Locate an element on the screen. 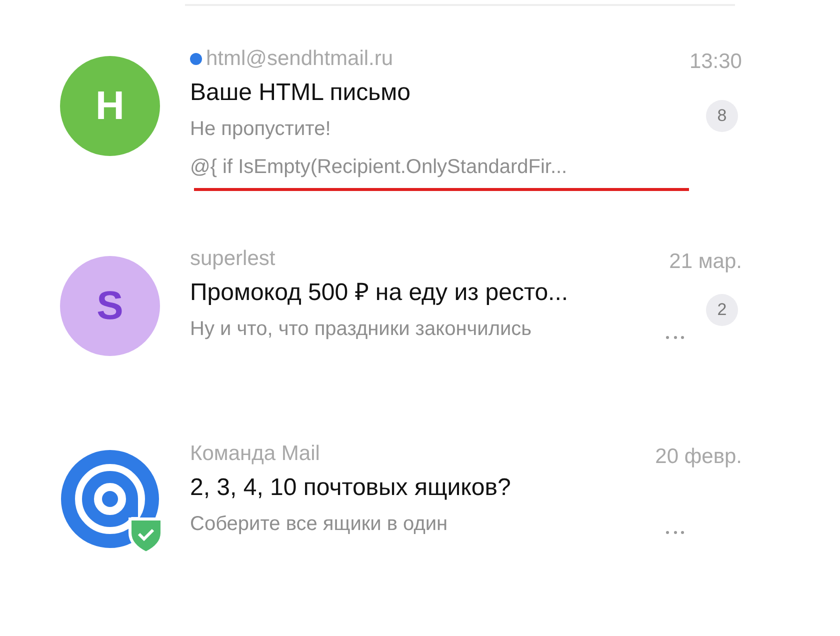 The width and height of the screenshot is (840, 636). avatar: S is located at coordinates (110, 306).